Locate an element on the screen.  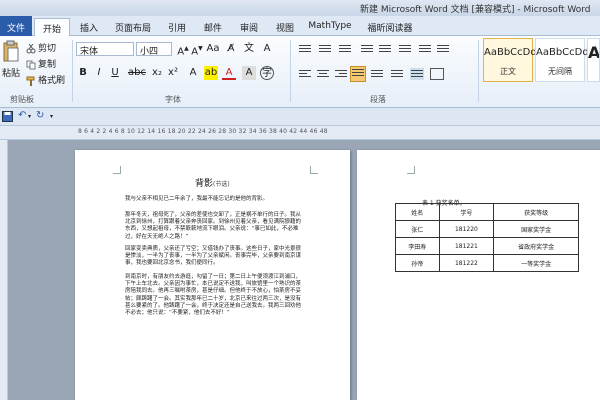
document-title: 背影(节选) is located at coordinates (212, 182).